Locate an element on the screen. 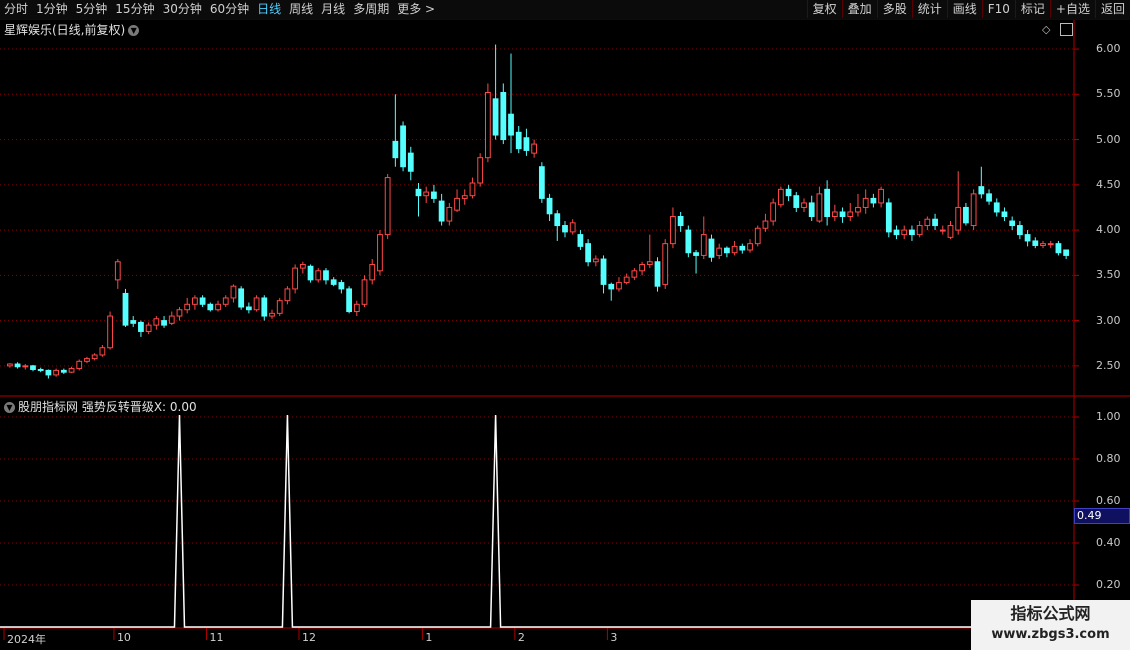 This screenshot has width=1130, height=650. date-axis-label: 2 is located at coordinates (521, 637).